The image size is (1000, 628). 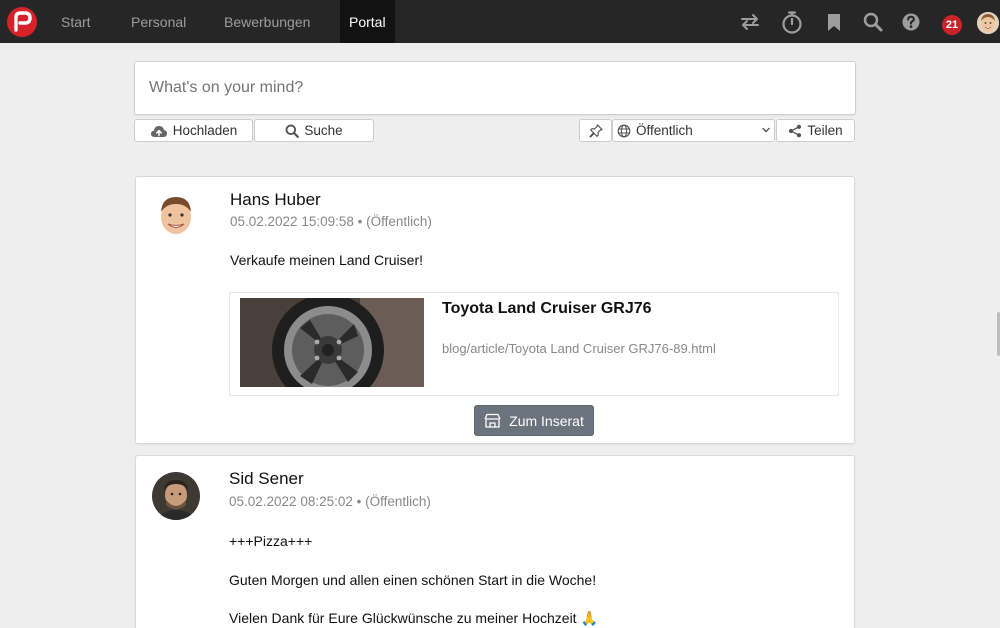 What do you see at coordinates (547, 309) in the screenshot?
I see `link-preview-title: Toyota Land Cruiser GRJ76` at bounding box center [547, 309].